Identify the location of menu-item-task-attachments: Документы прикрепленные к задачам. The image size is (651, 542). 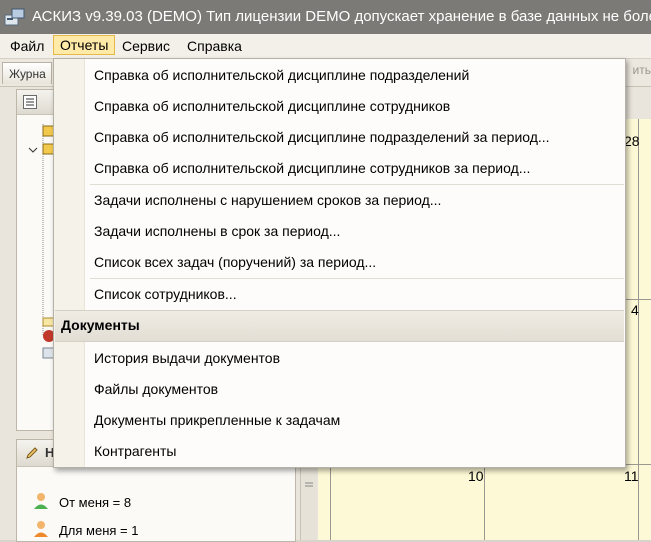
(217, 420).